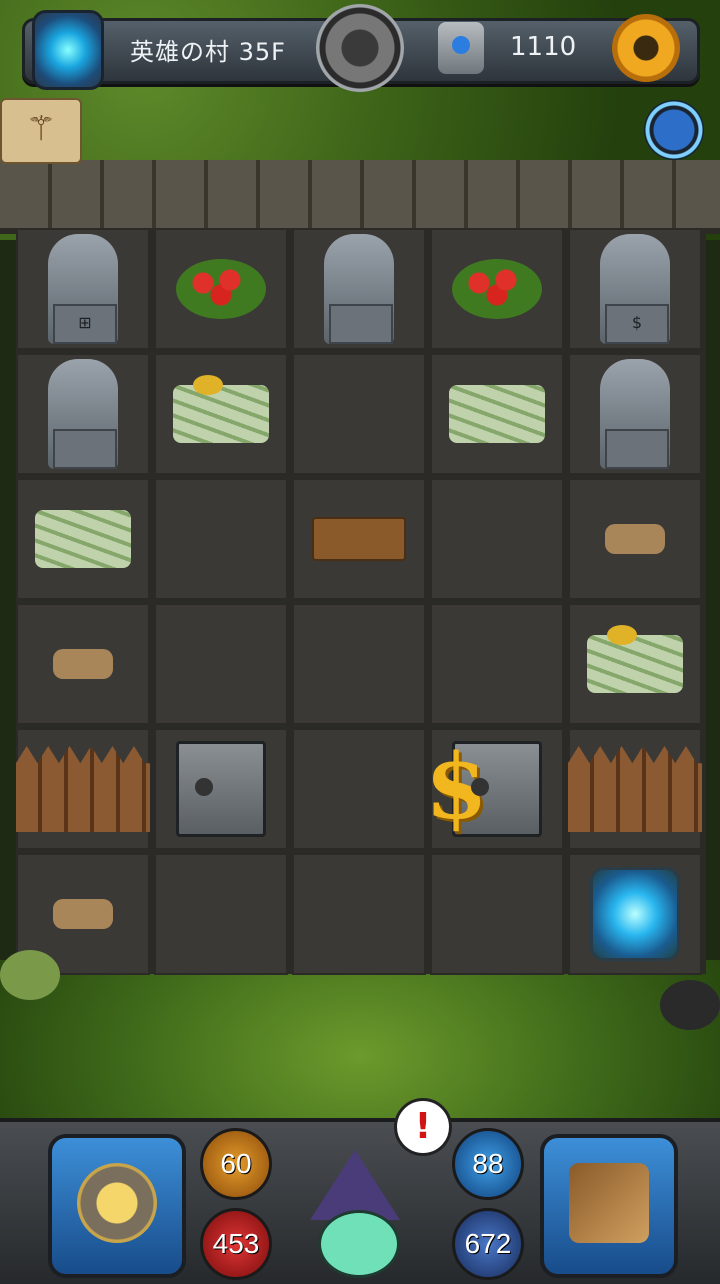  What do you see at coordinates (360, 197) in the screenshot?
I see `stone-wall` at bounding box center [360, 197].